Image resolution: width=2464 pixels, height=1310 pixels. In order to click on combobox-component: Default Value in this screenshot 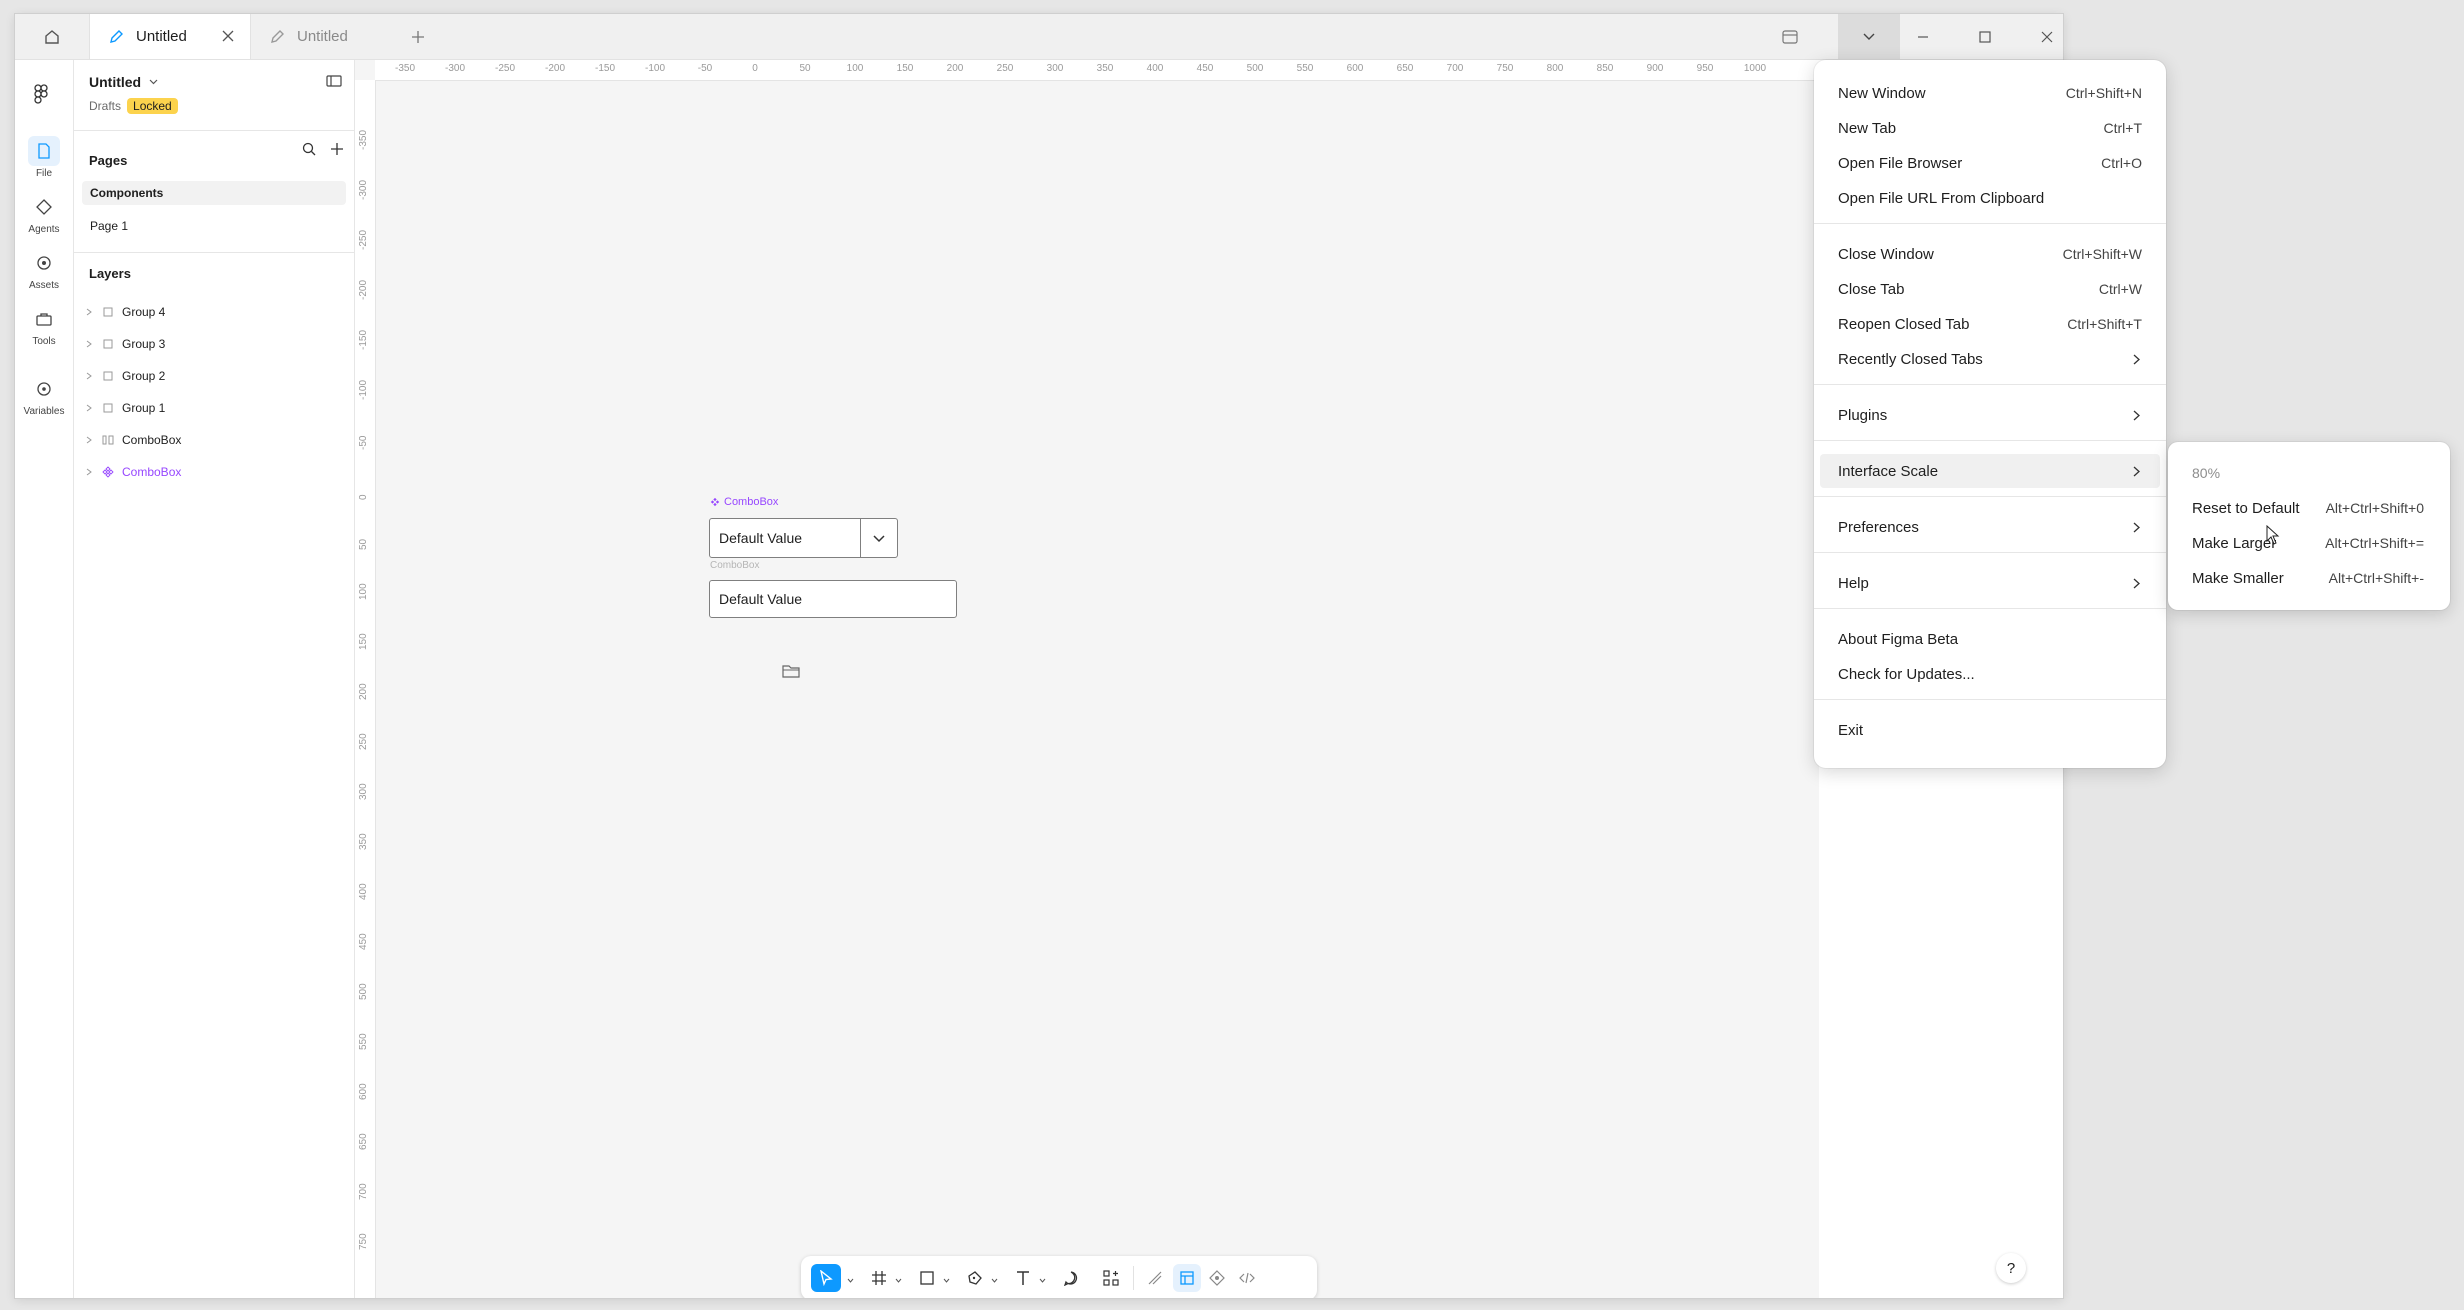, I will do `click(803, 538)`.